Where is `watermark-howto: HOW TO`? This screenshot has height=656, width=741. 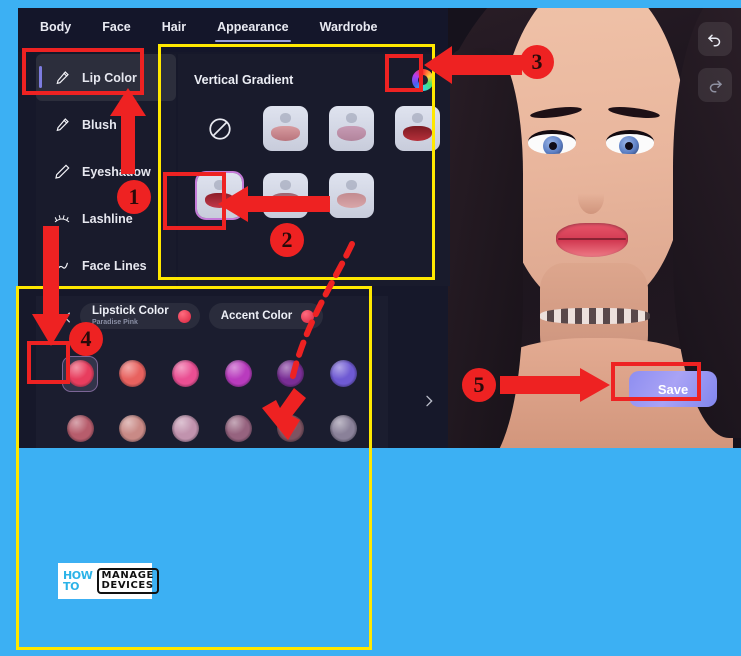 watermark-howto: HOW TO is located at coordinates (78, 581).